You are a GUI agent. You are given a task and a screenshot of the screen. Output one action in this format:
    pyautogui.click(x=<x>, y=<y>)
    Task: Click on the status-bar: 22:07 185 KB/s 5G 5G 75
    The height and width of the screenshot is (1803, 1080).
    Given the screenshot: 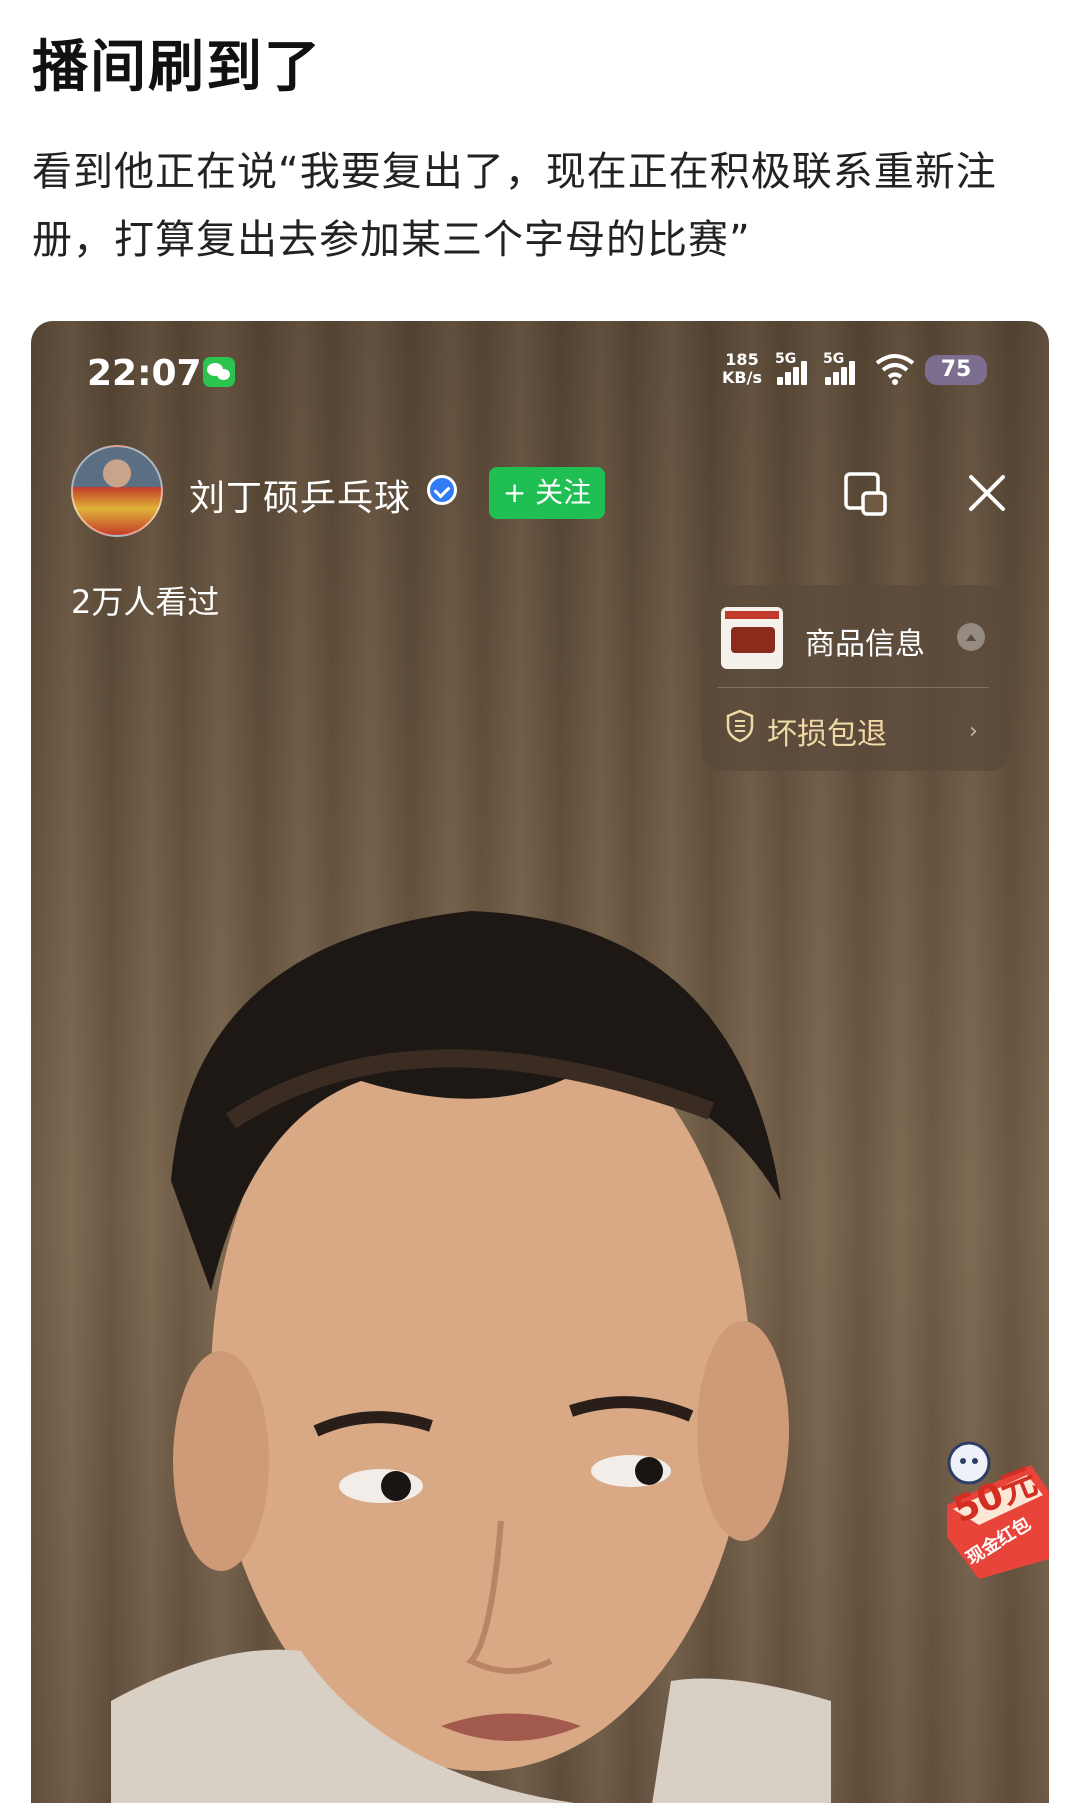 What is the action you would take?
    pyautogui.click(x=540, y=371)
    